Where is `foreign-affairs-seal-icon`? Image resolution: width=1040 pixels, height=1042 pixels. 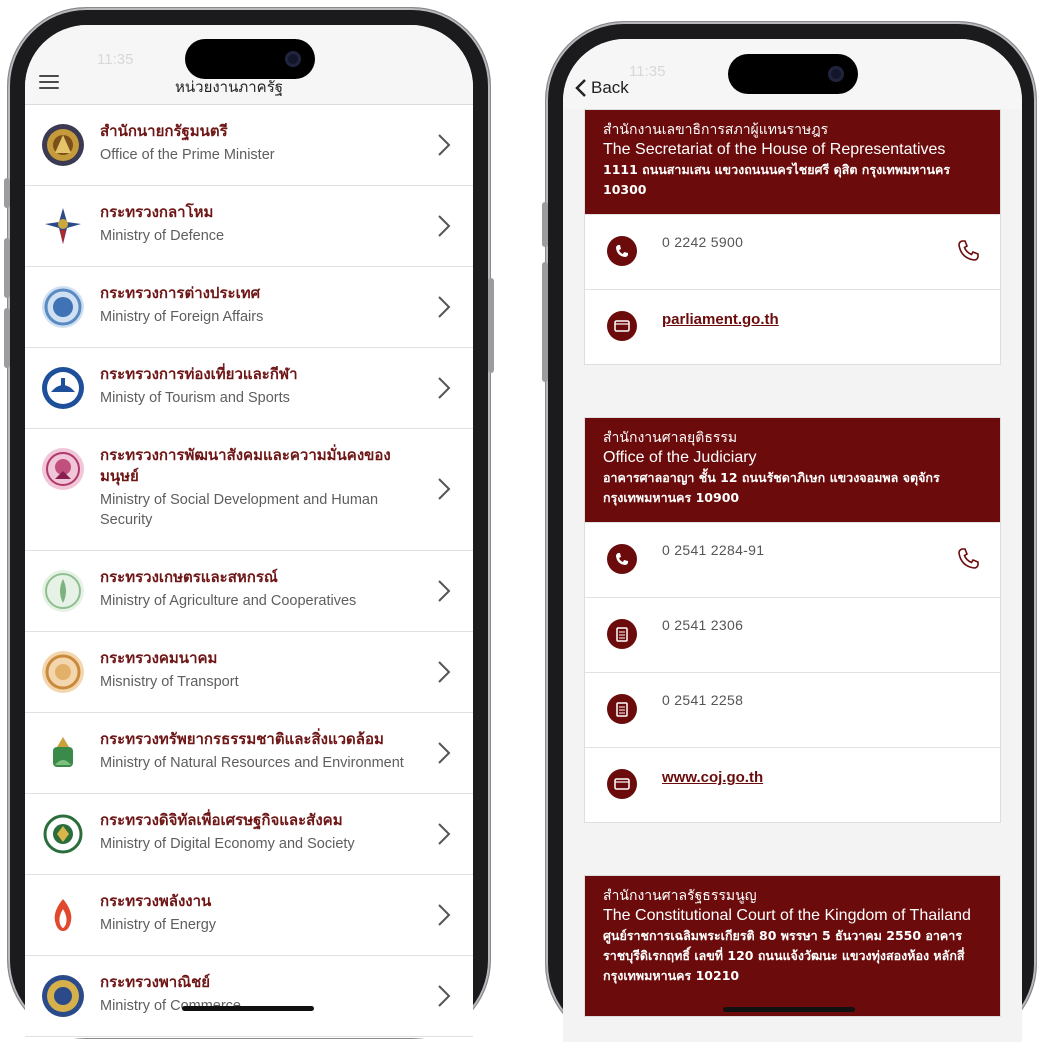 foreign-affairs-seal-icon is located at coordinates (63, 307).